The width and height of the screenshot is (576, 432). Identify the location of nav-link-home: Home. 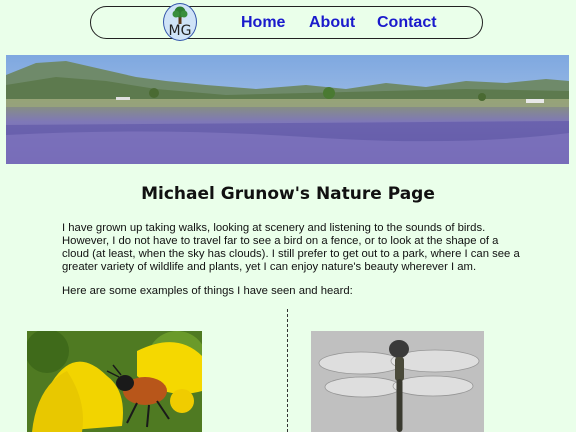
(263, 23).